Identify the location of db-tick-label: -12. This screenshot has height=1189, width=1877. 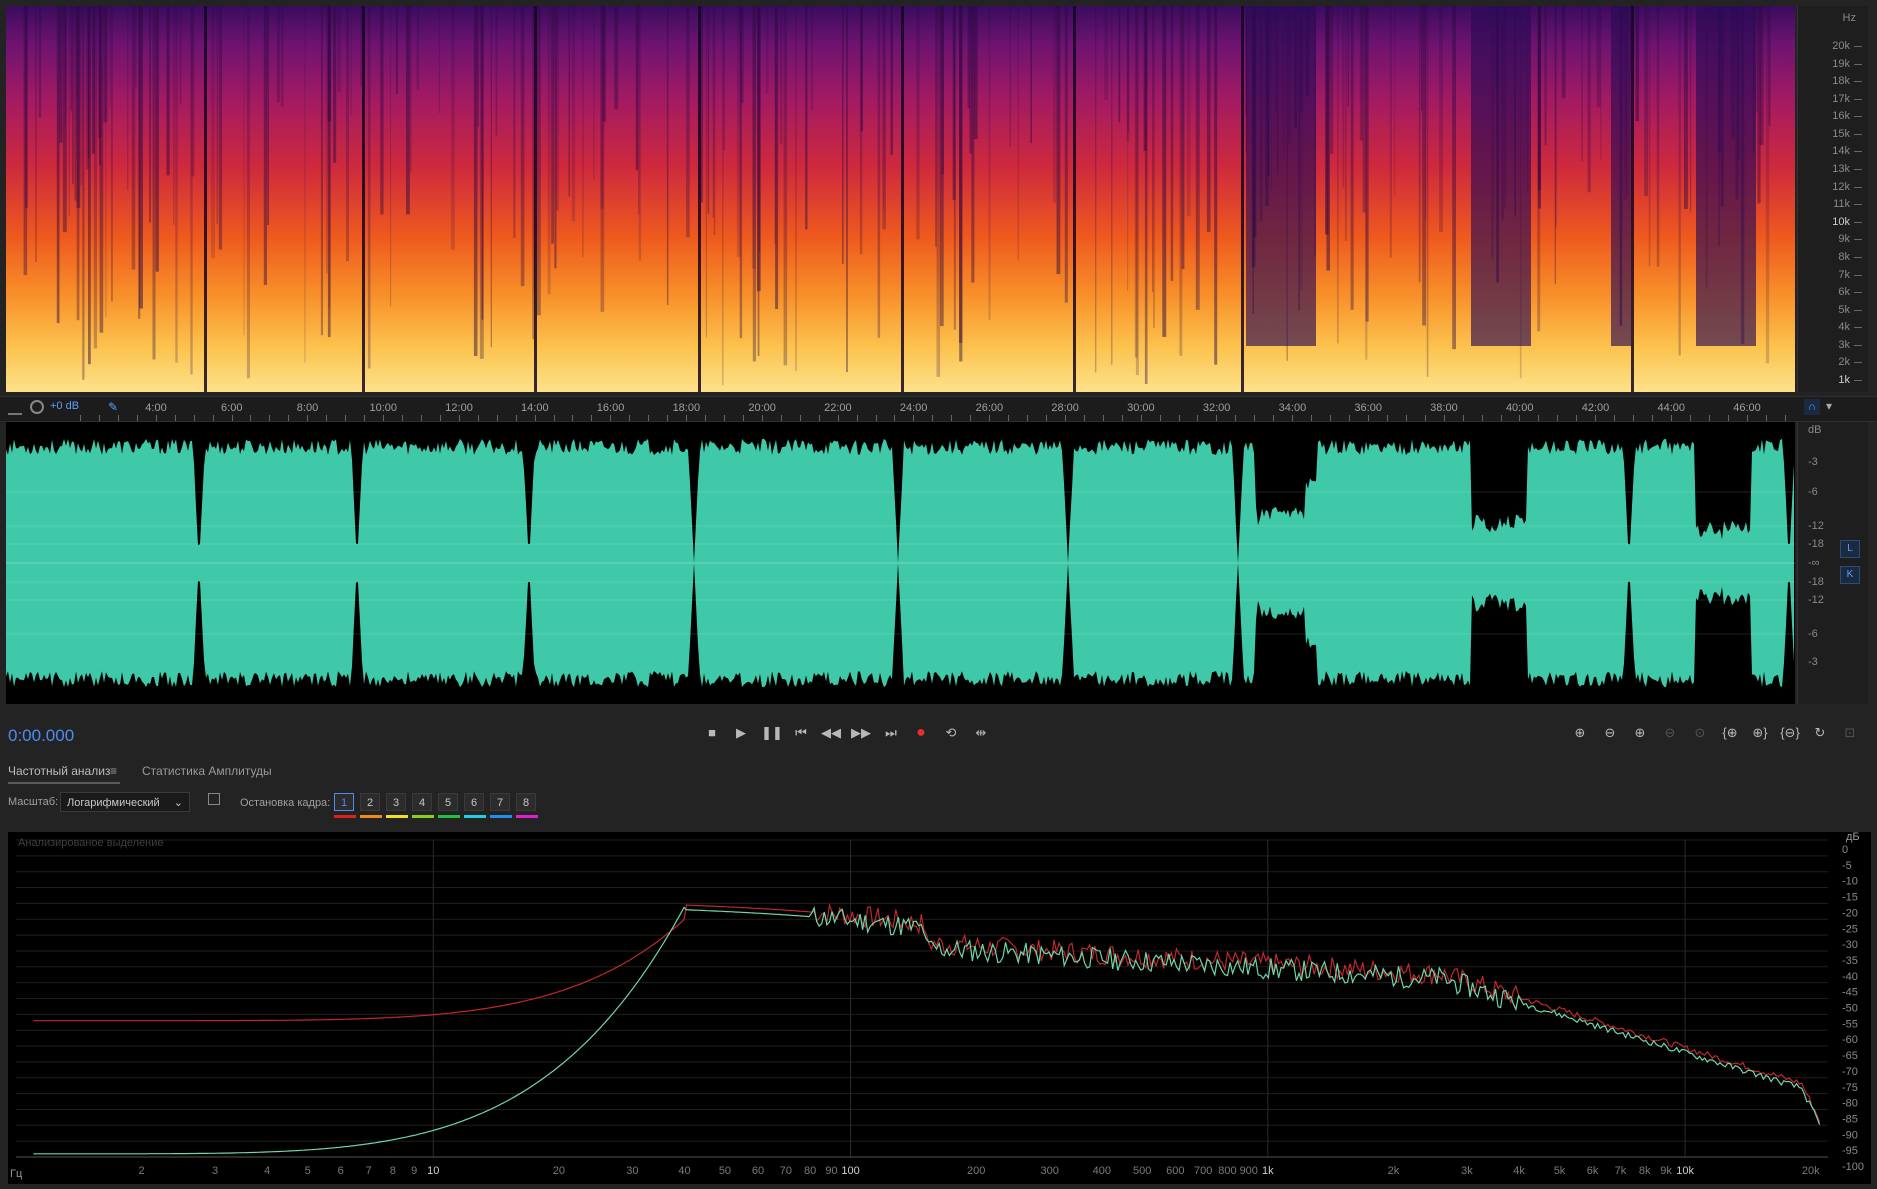
(1816, 600).